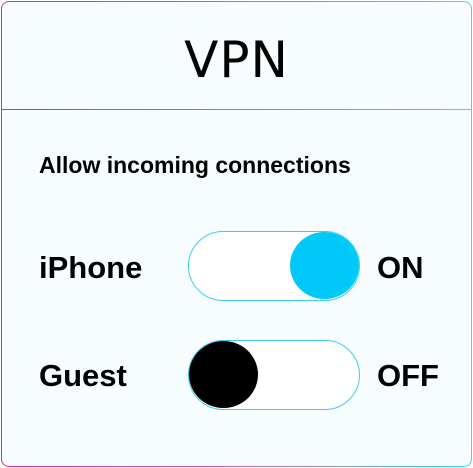 The height and width of the screenshot is (468, 473). What do you see at coordinates (274, 375) in the screenshot?
I see `guest-toggle` at bounding box center [274, 375].